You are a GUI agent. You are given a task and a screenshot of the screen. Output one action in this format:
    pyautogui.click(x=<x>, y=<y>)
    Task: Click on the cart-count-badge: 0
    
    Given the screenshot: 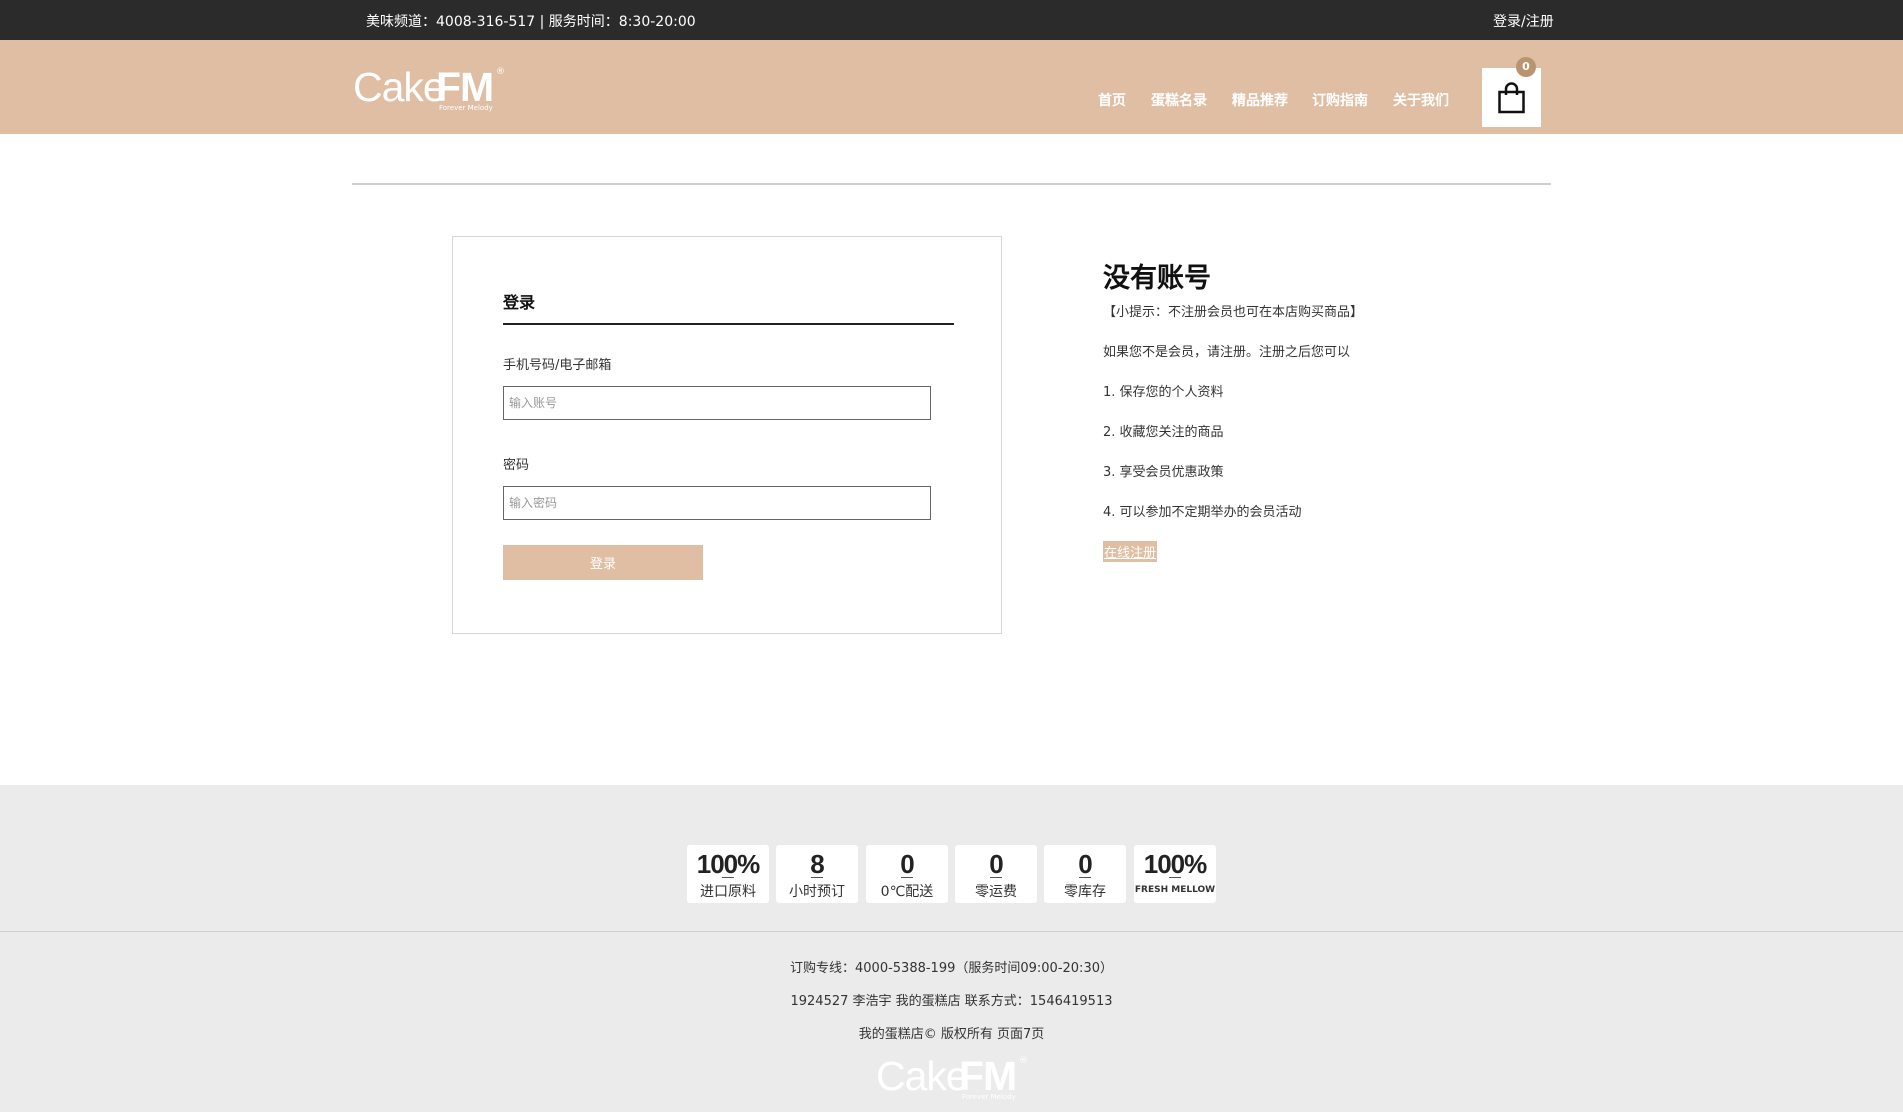 What is the action you would take?
    pyautogui.click(x=1526, y=67)
    